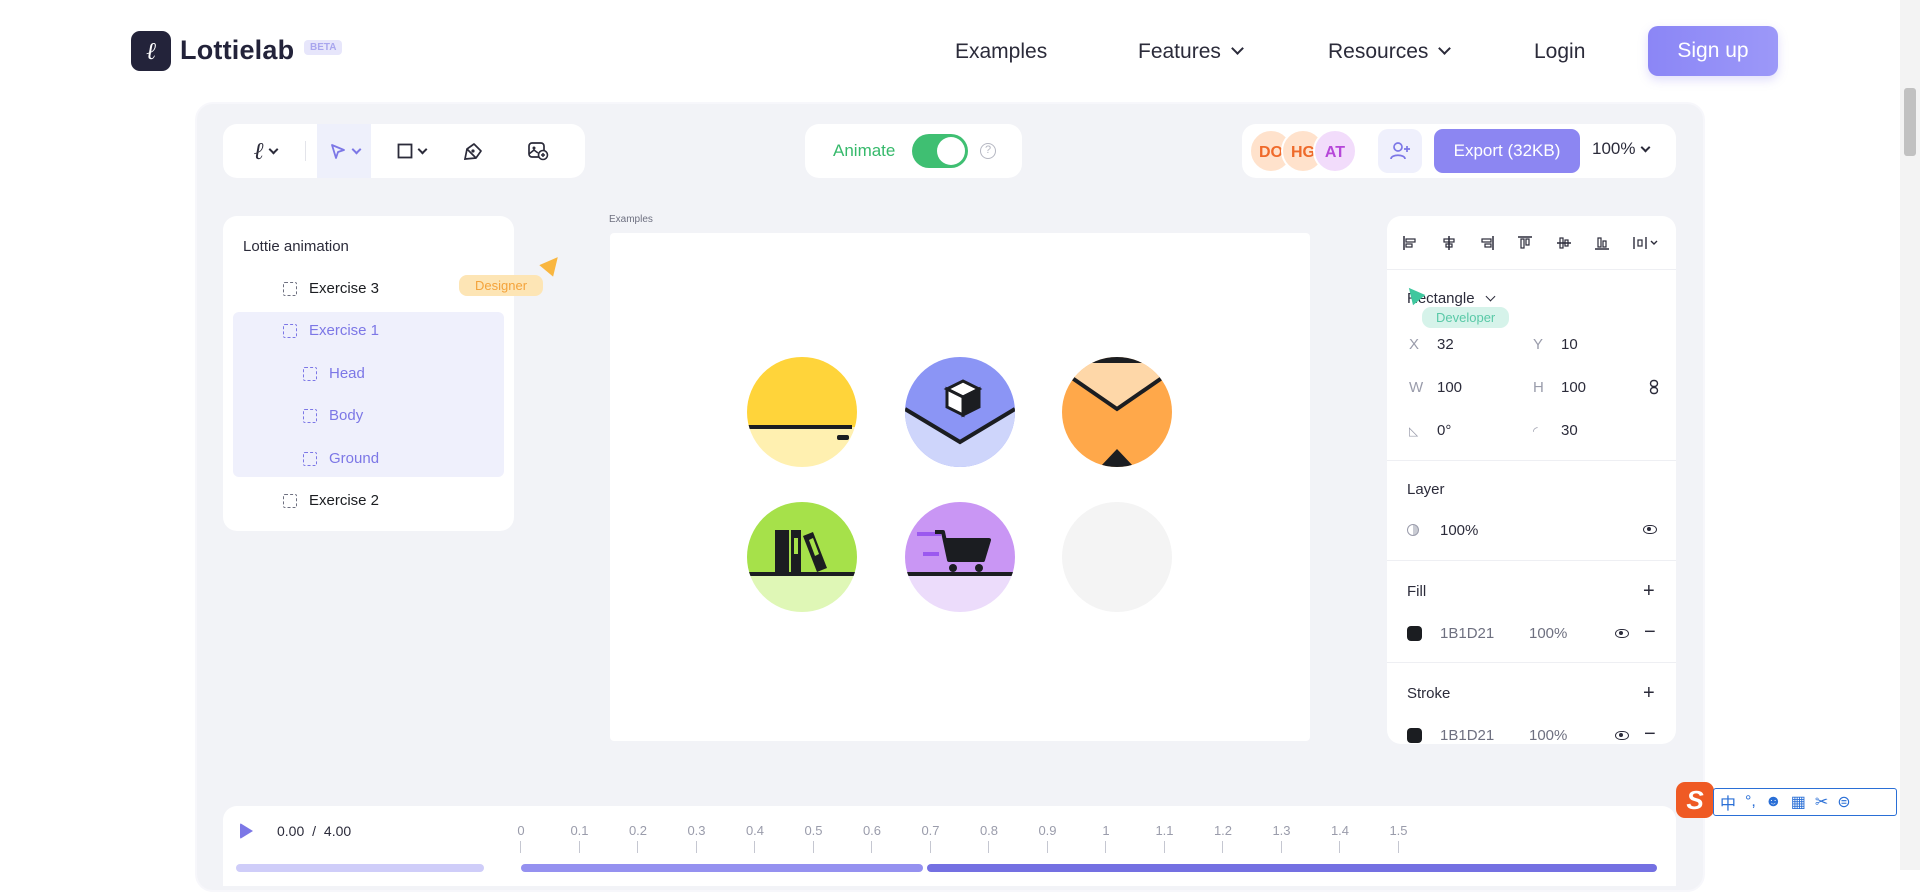 The height and width of the screenshot is (892, 1920). I want to click on scrollbar-thumb, so click(1910, 122).